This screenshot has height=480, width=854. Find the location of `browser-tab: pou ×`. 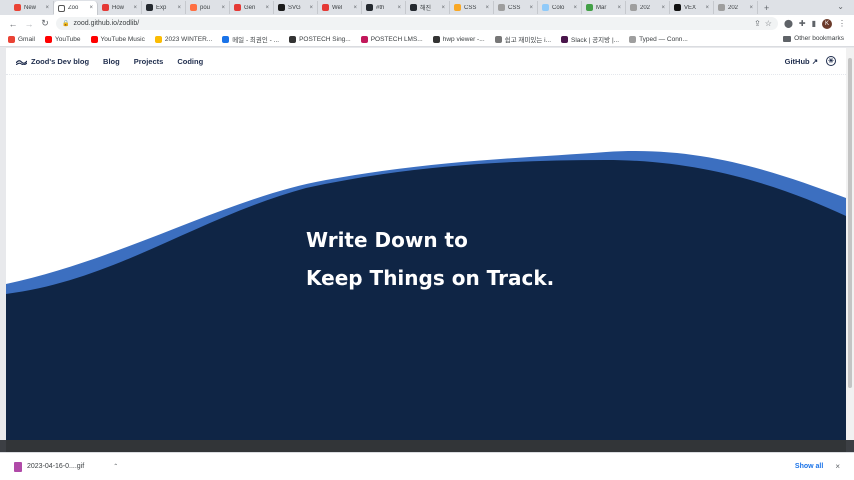

browser-tab: pou × is located at coordinates (208, 7).